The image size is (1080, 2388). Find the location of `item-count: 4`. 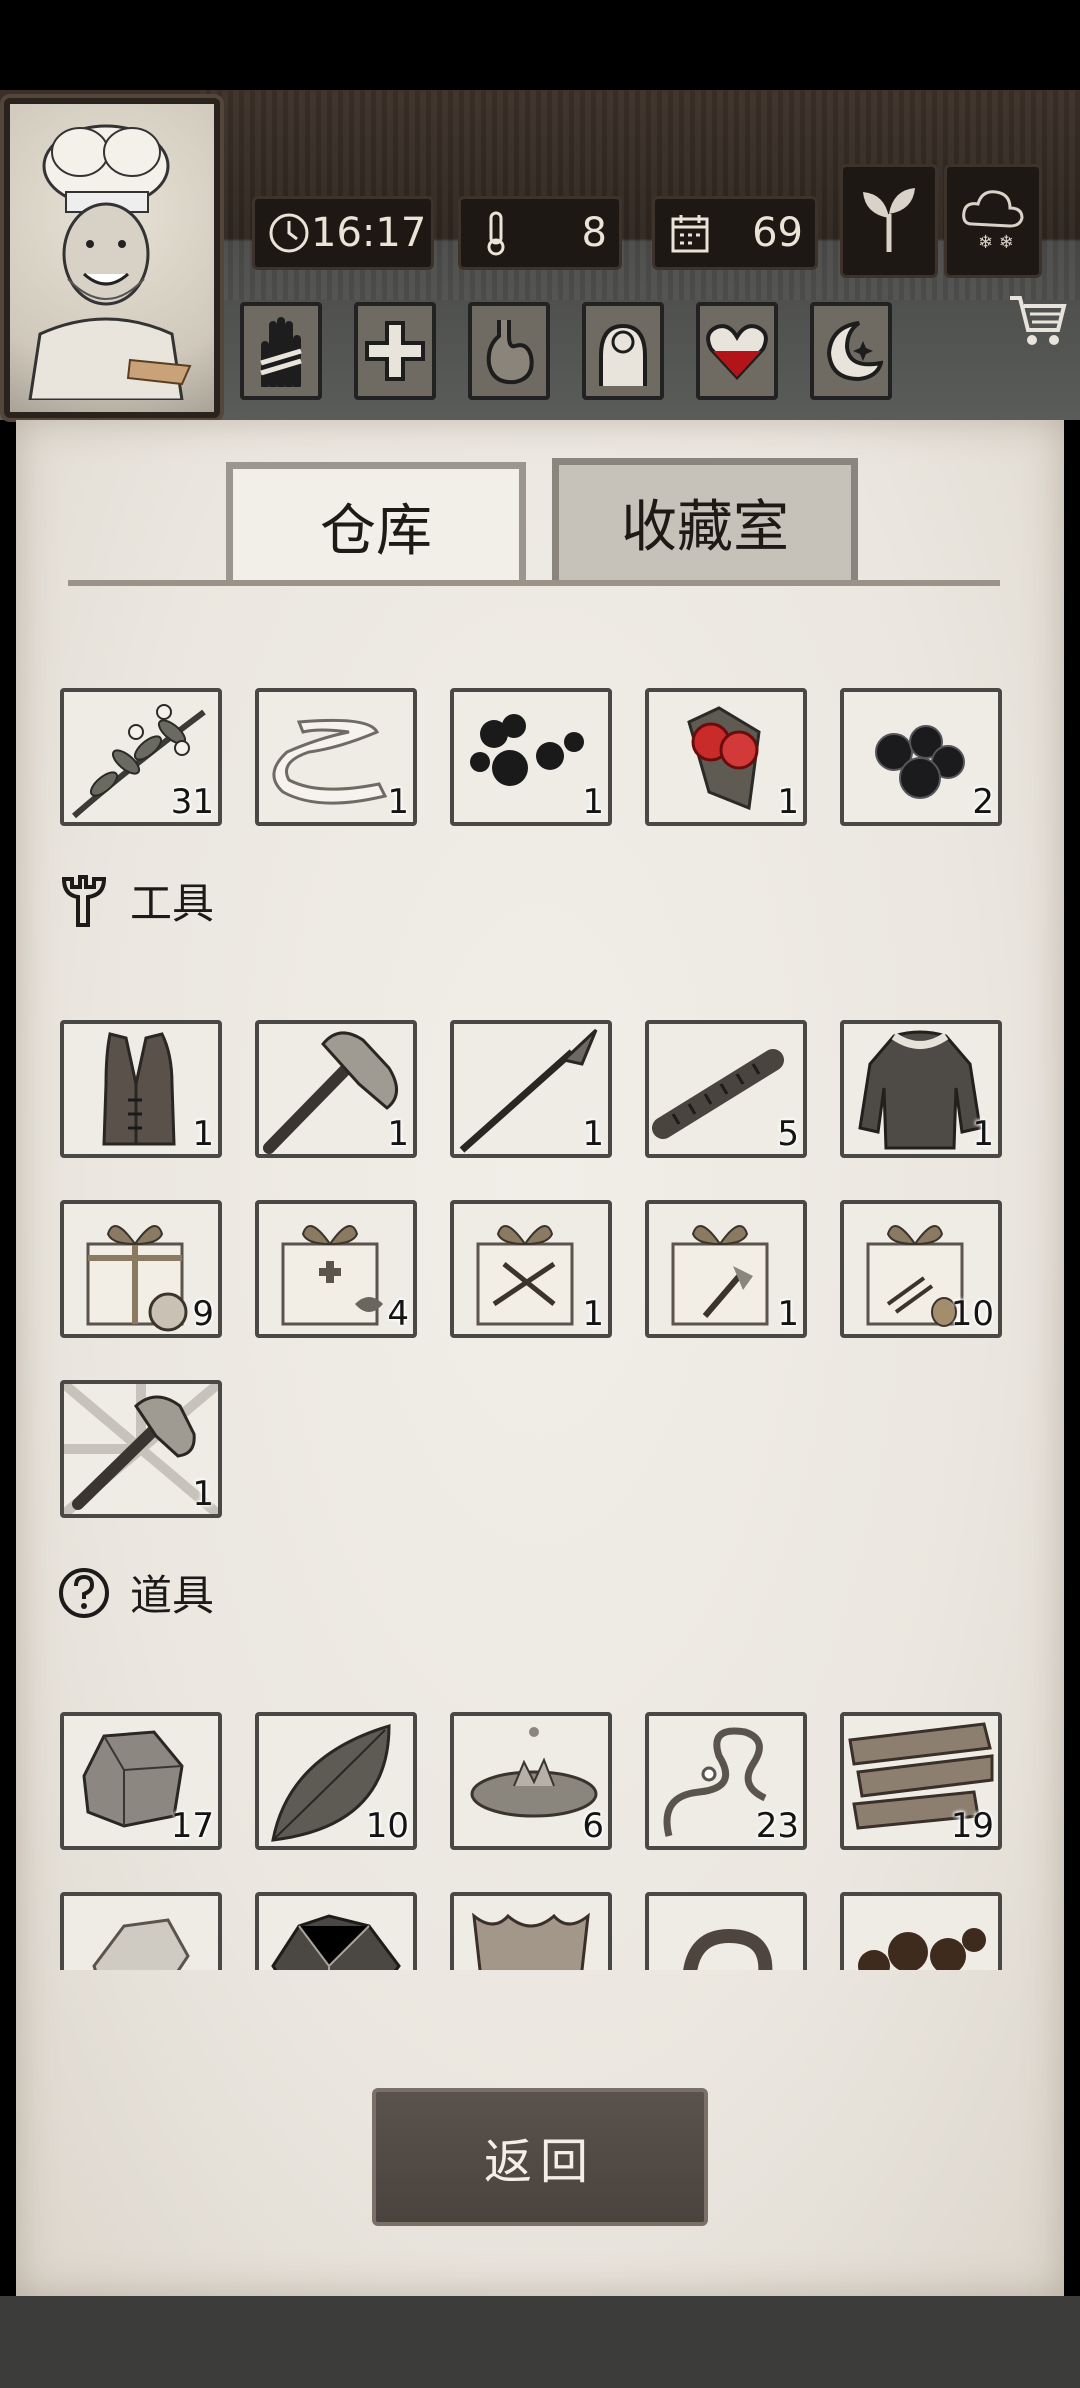

item-count: 4 is located at coordinates (398, 1314).